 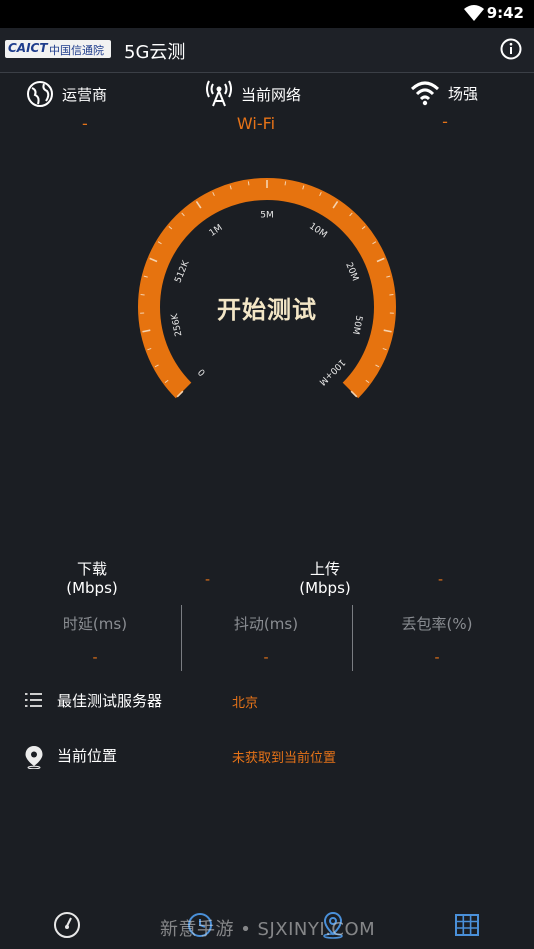 What do you see at coordinates (267, 50) in the screenshot?
I see `app-bar: CAICT 中国信通院 5G云测` at bounding box center [267, 50].